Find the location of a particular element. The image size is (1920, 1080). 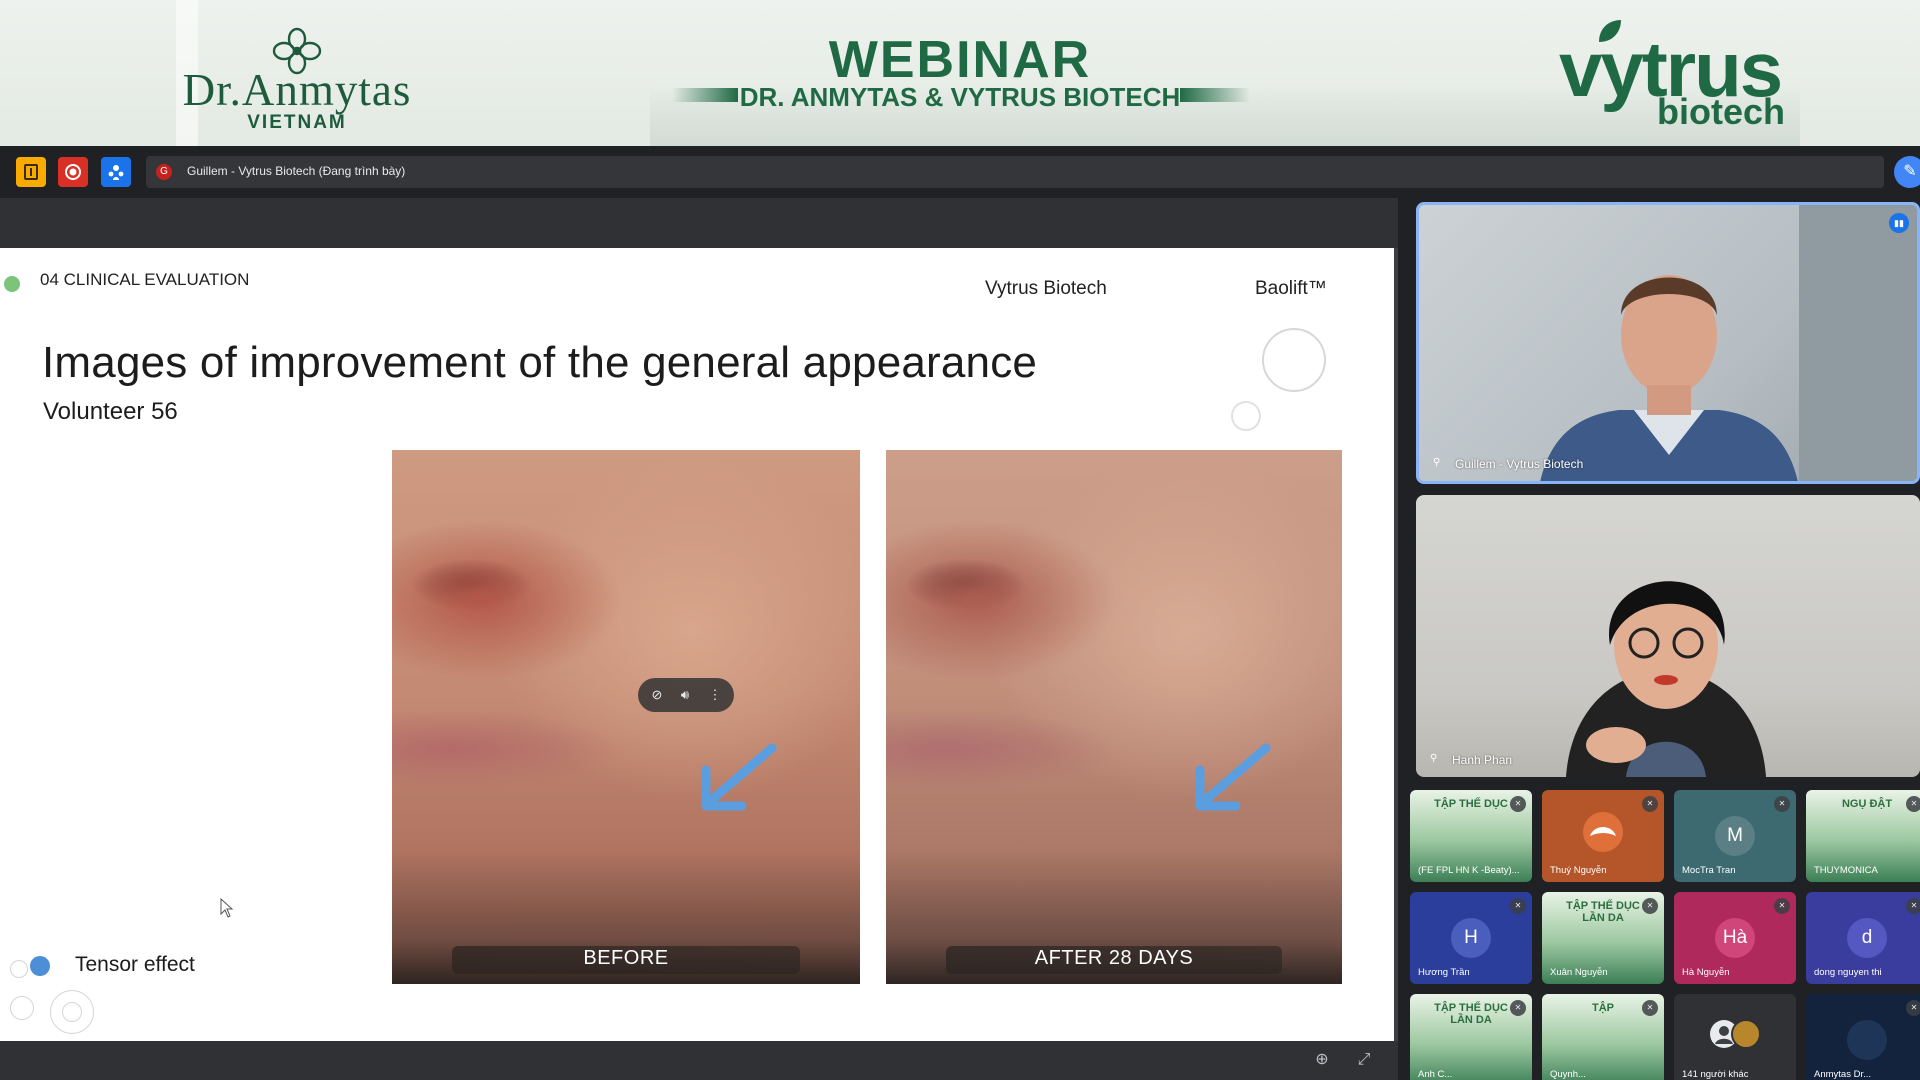

speaker-tile-guillem: ▮▮ ⚲ Guillem - Vytrus Biotech is located at coordinates (1668, 343).